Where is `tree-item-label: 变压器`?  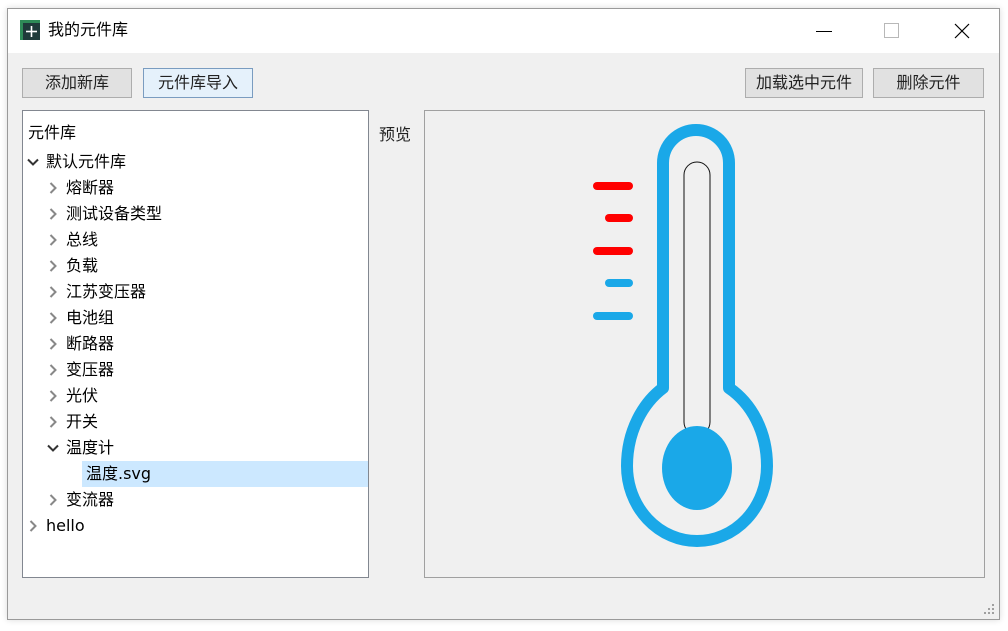 tree-item-label: 变压器 is located at coordinates (90, 369).